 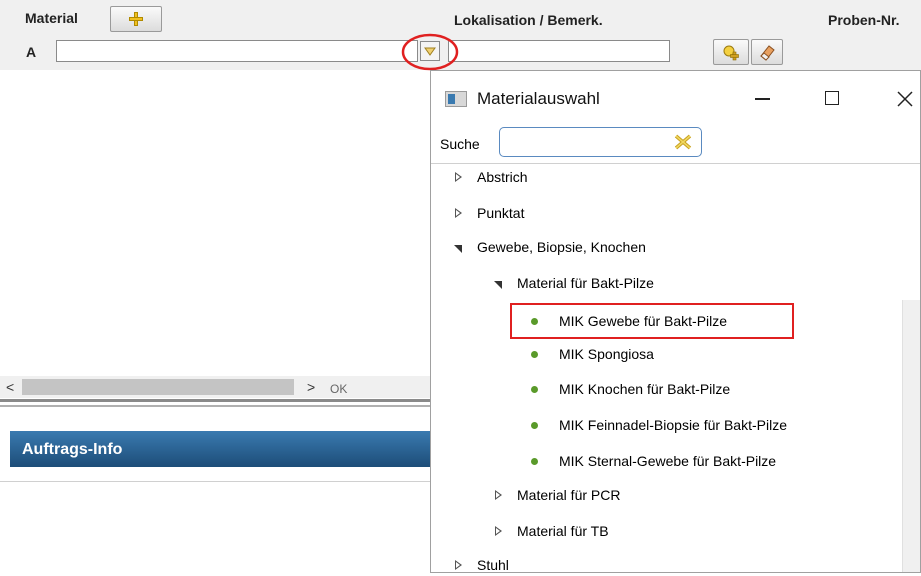 I want to click on material-input, so click(x=237, y=51).